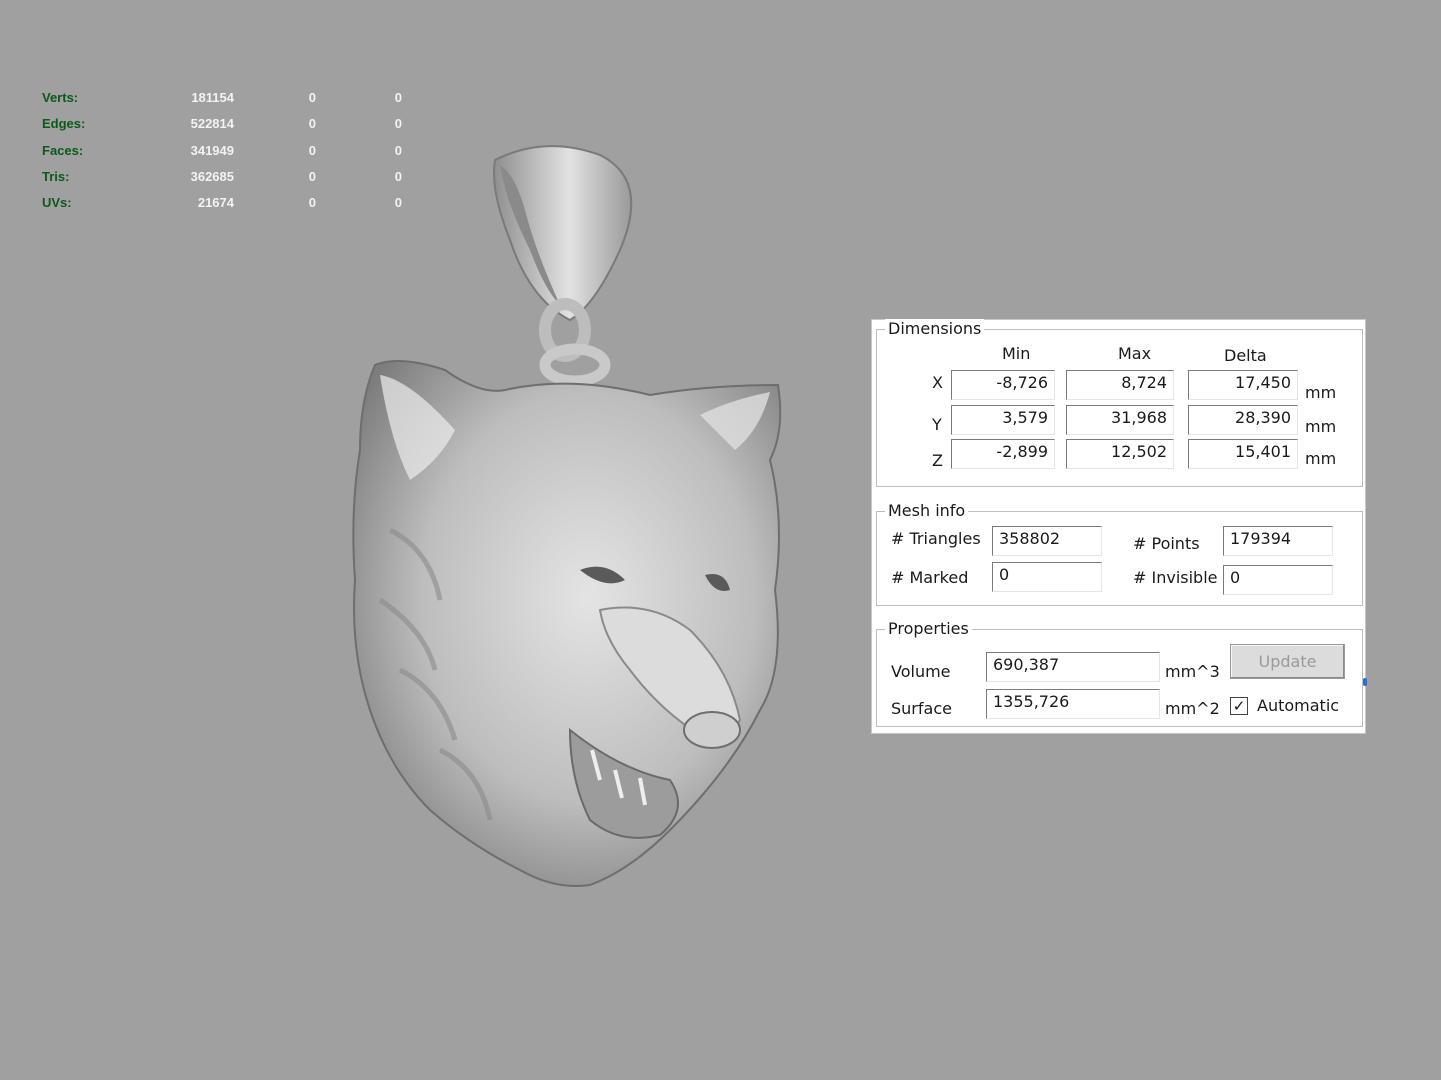  I want to click on y-min-field: 3,579, so click(1003, 420).